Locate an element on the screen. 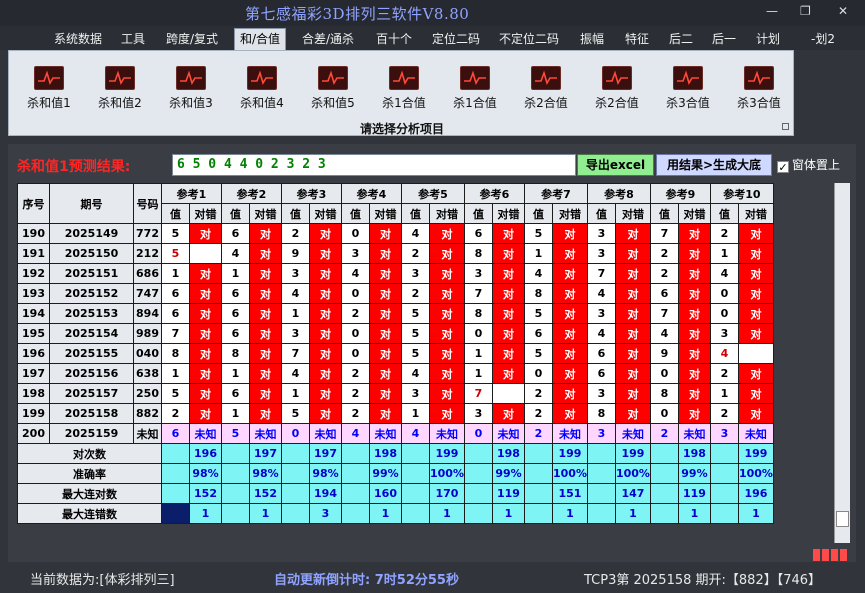 The image size is (865, 593). ref-value: 0 is located at coordinates (538, 373).